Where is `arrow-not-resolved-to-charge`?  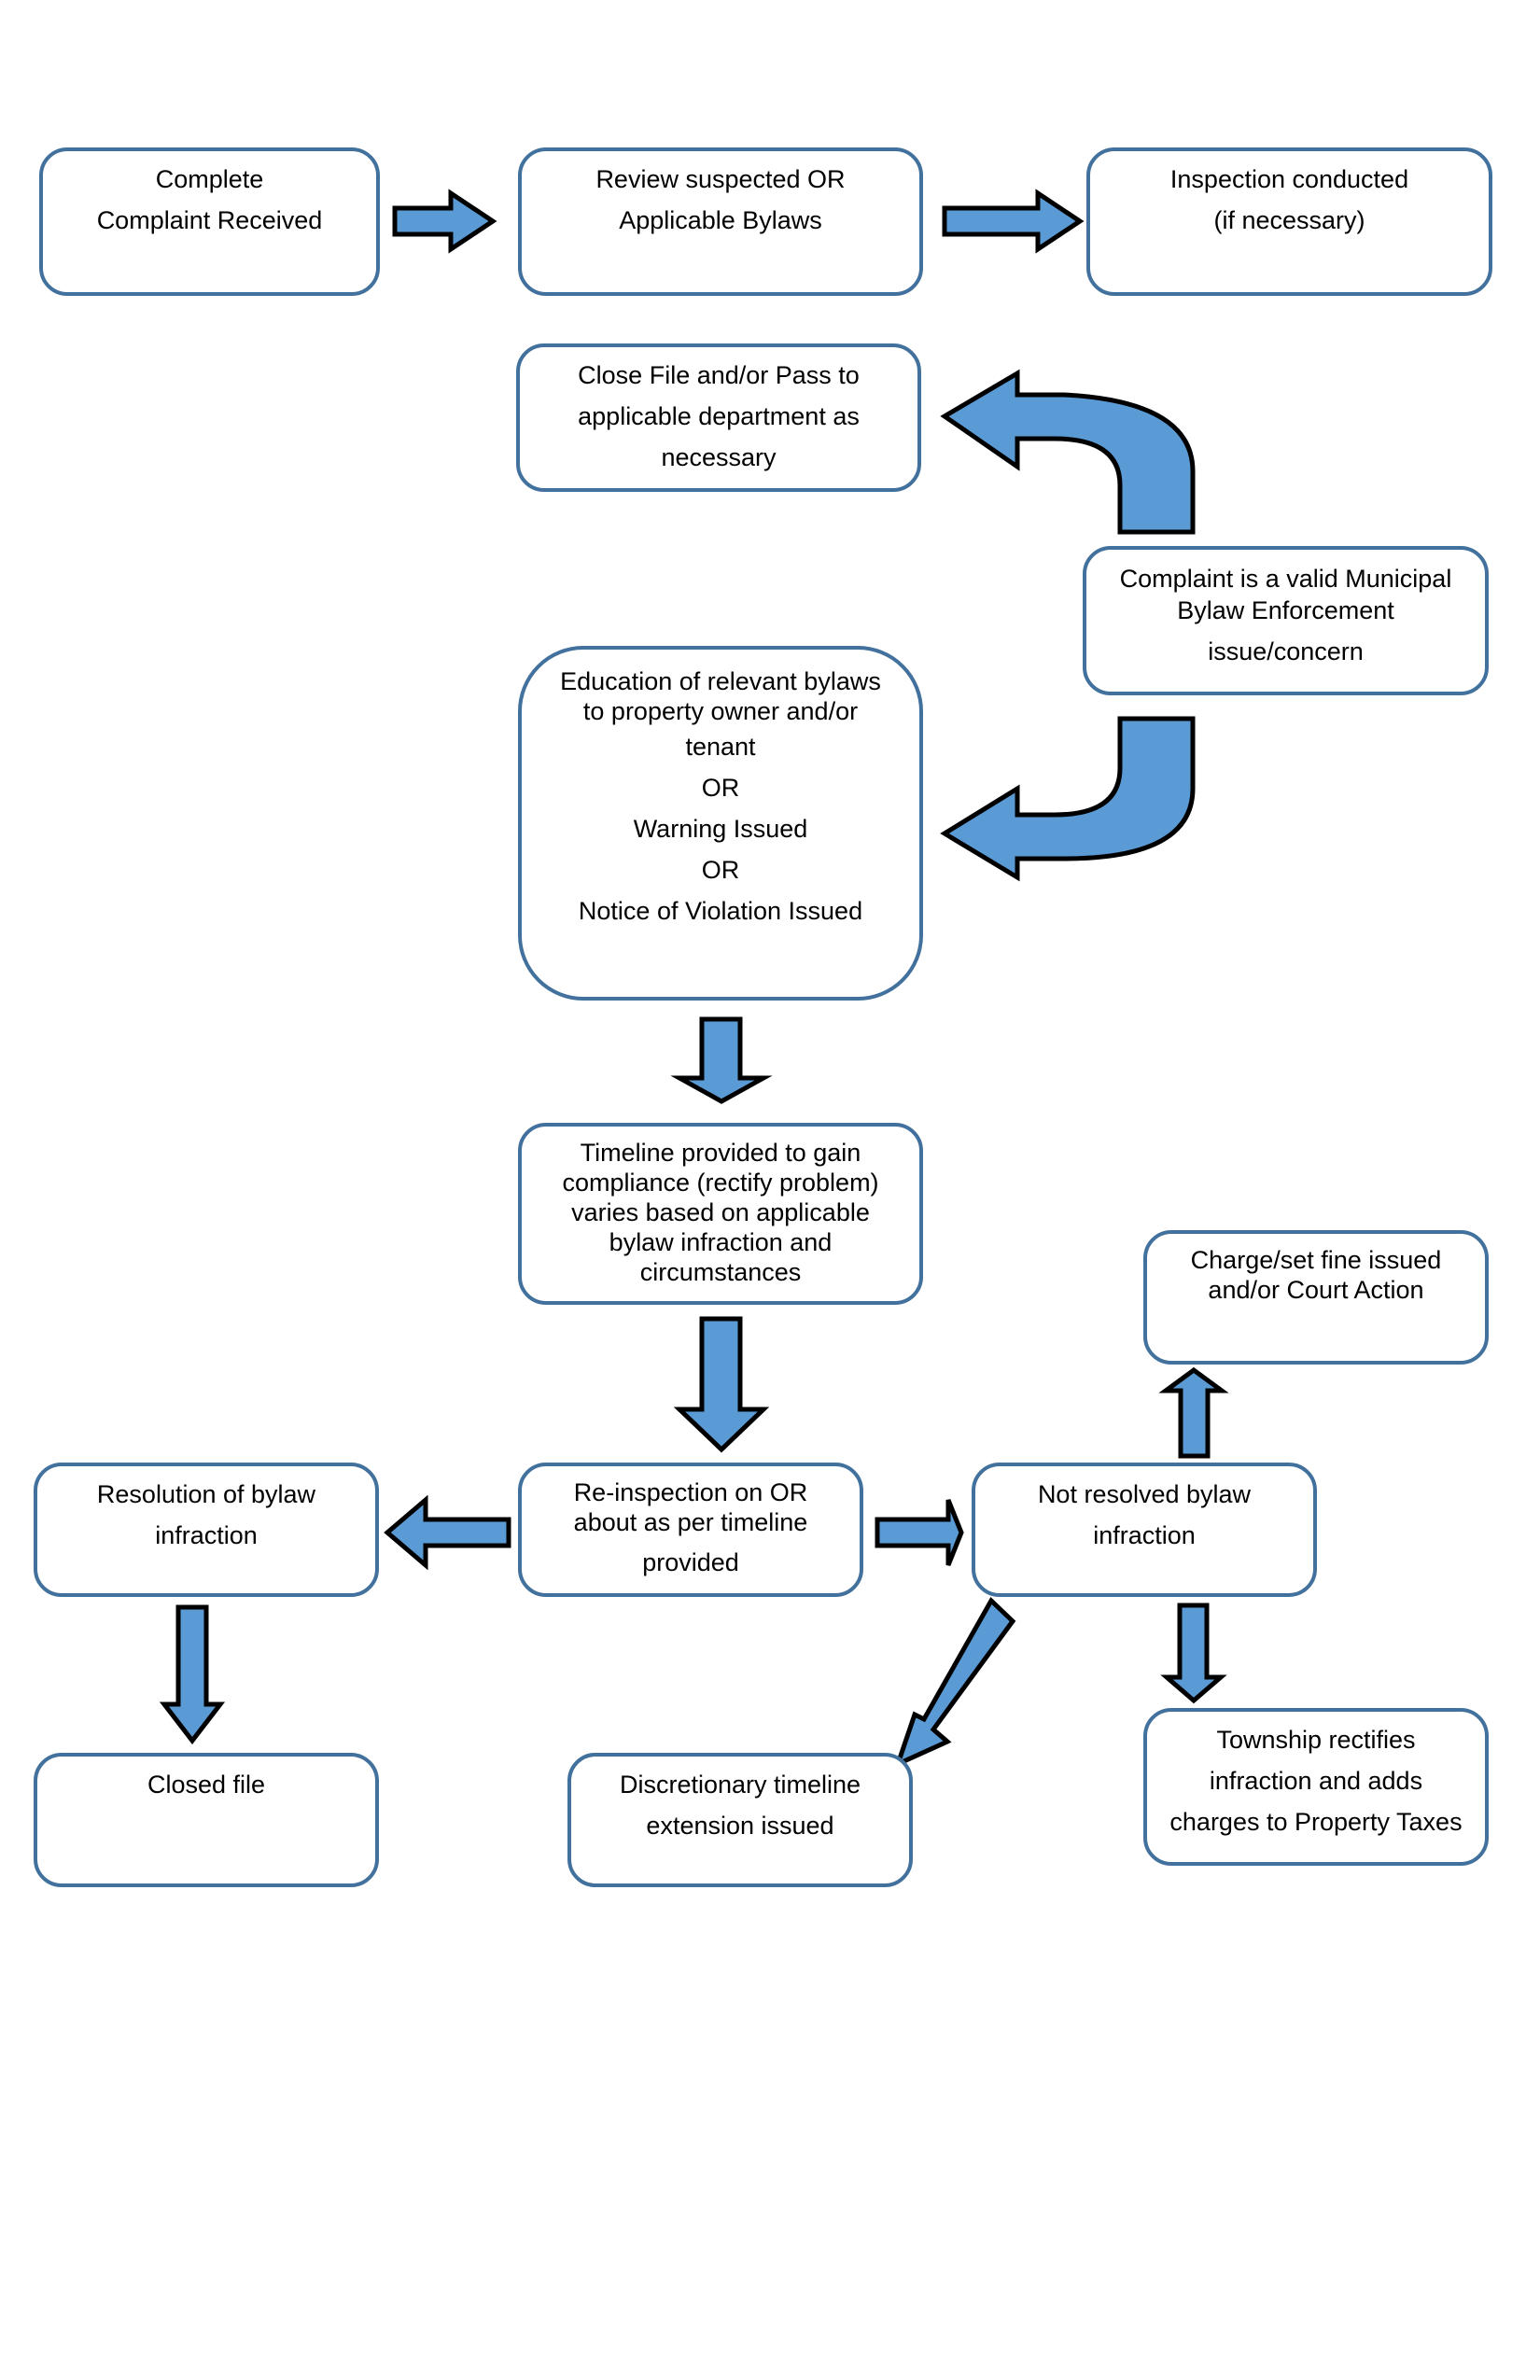
arrow-not-resolved-to-charge is located at coordinates (1193, 1412).